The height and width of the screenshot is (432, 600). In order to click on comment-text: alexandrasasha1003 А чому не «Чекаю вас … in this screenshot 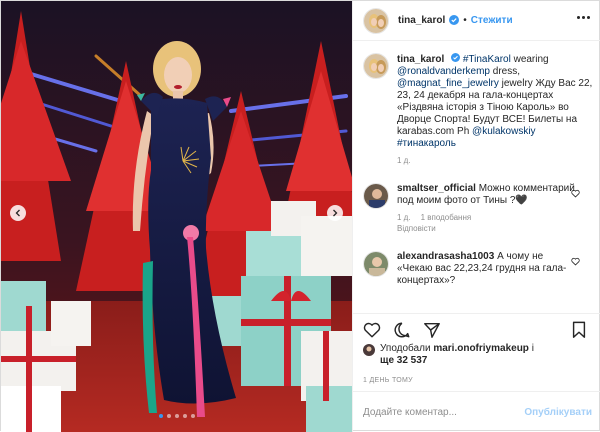, I will do `click(487, 269)`.